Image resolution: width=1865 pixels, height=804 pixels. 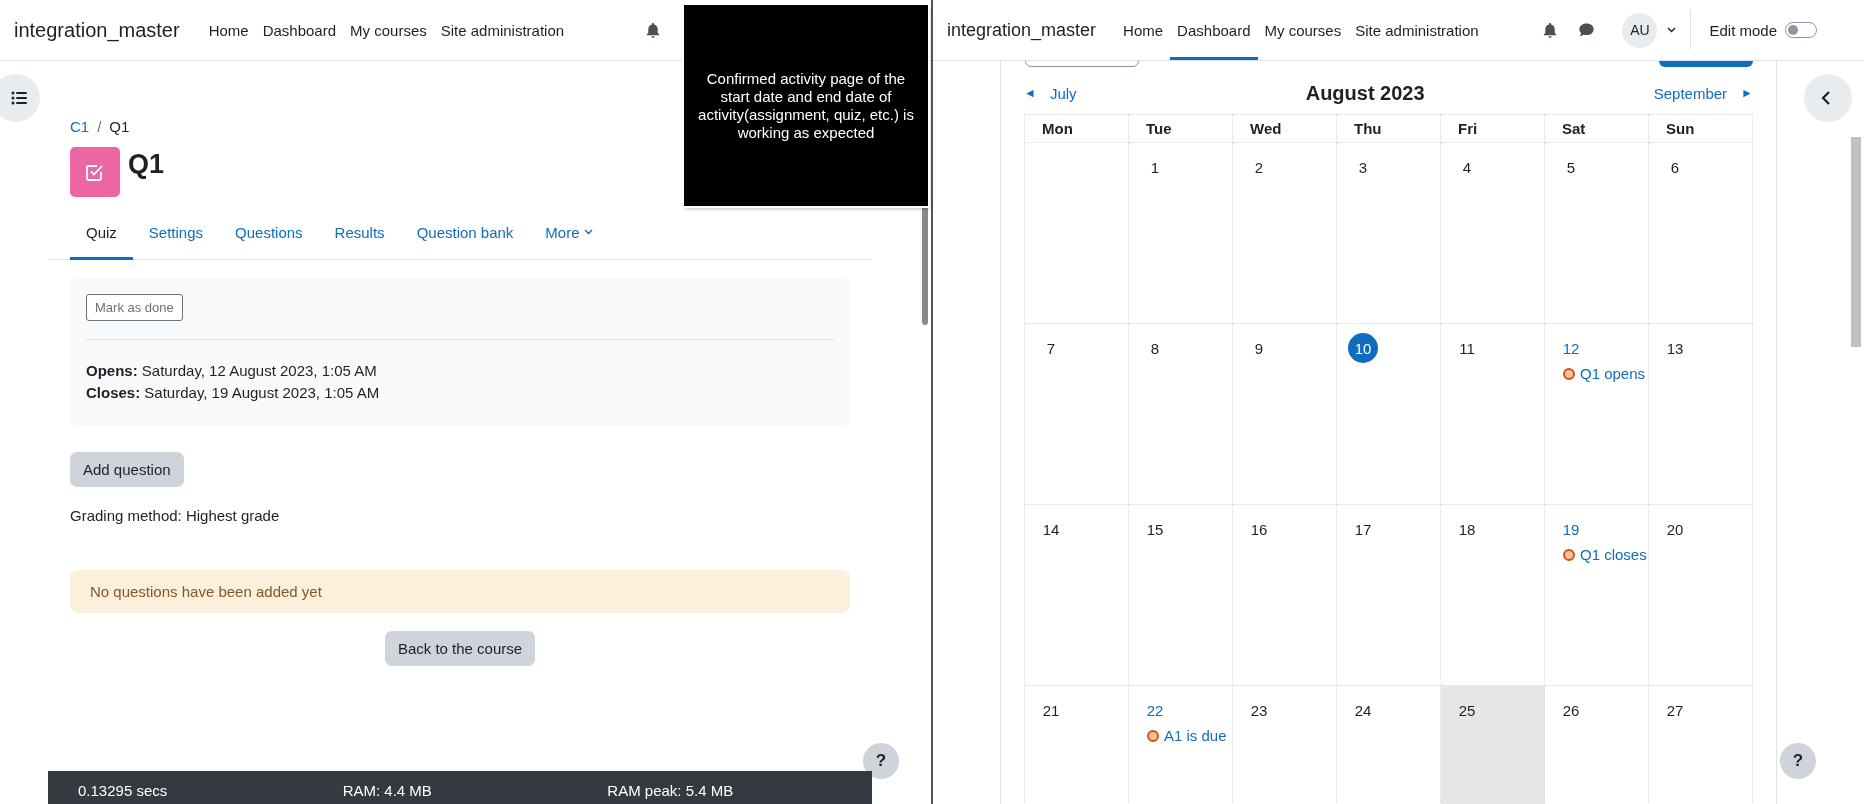 I want to click on user-avatar: AU, so click(x=1640, y=30).